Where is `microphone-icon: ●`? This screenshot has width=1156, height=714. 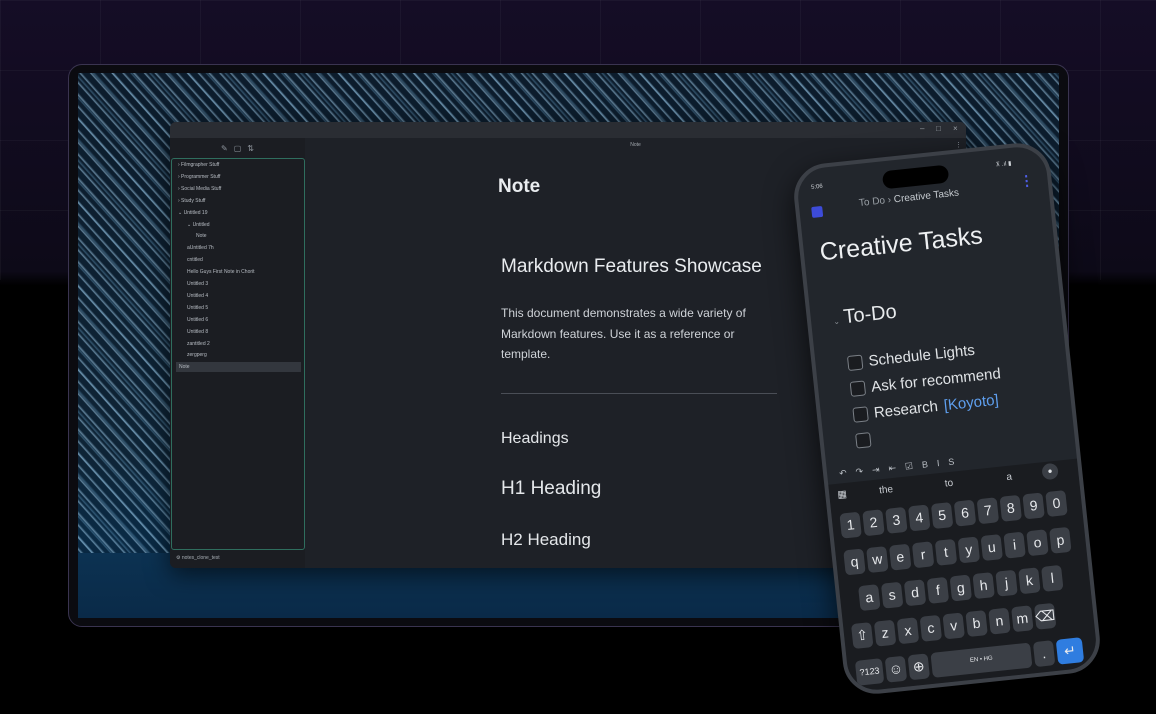
microphone-icon: ● is located at coordinates (1050, 471).